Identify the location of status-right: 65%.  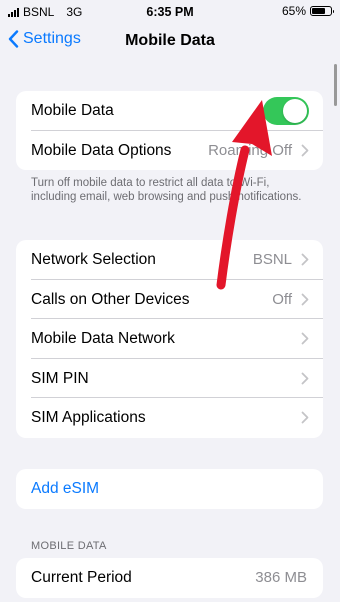
(307, 11).